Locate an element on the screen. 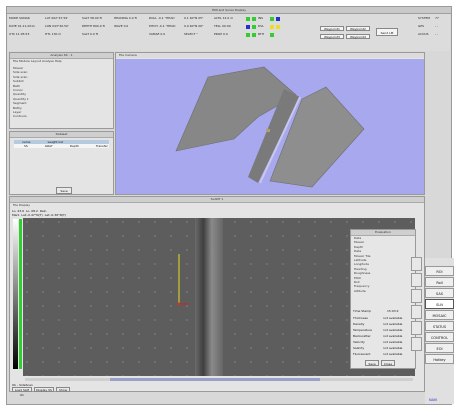 This screenshot has width=458, height=411. acous-label: ACOUS is located at coordinates (423, 34).